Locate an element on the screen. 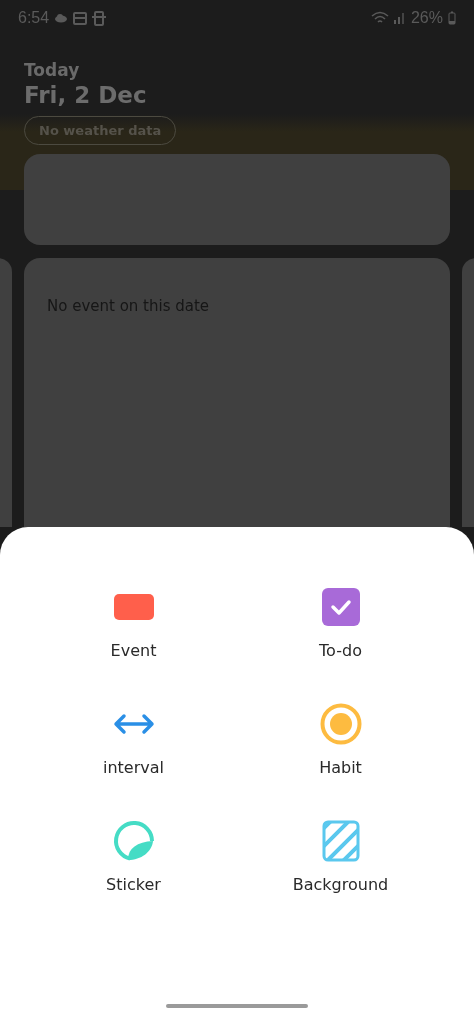 Image resolution: width=474 pixels, height=1016 pixels. battery-percentage: 26% is located at coordinates (426, 18).